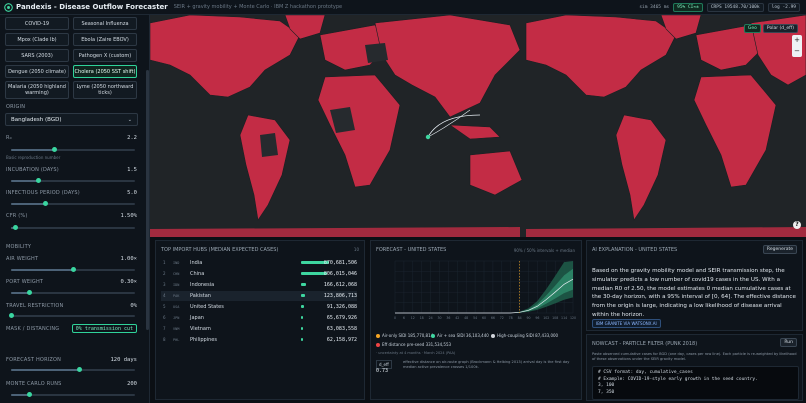  I want to click on hub-name: United States, so click(207, 307).